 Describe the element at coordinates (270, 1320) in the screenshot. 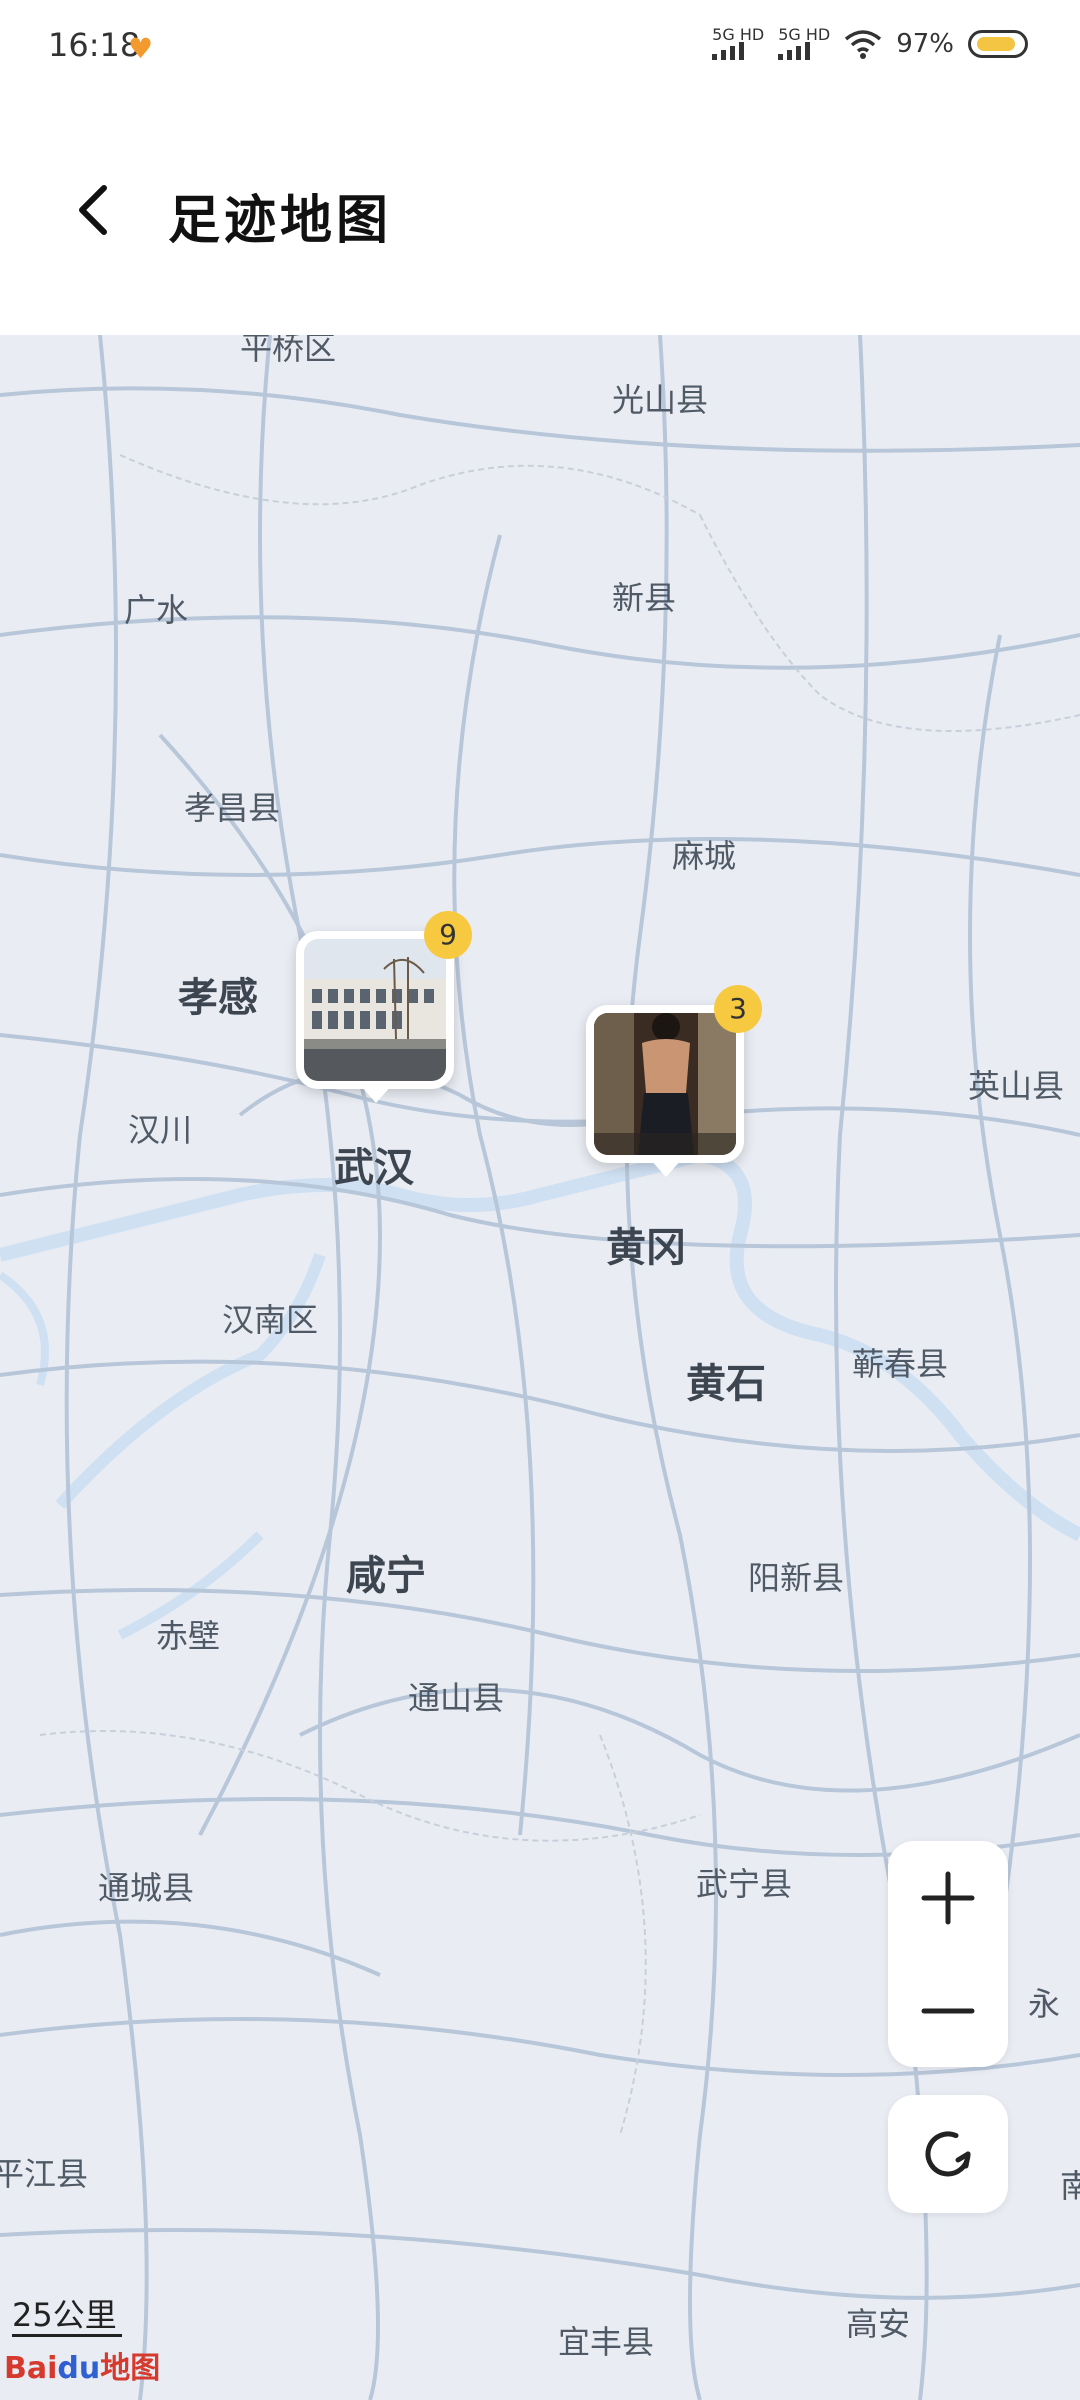

I see `place-label: 汉南区` at that location.